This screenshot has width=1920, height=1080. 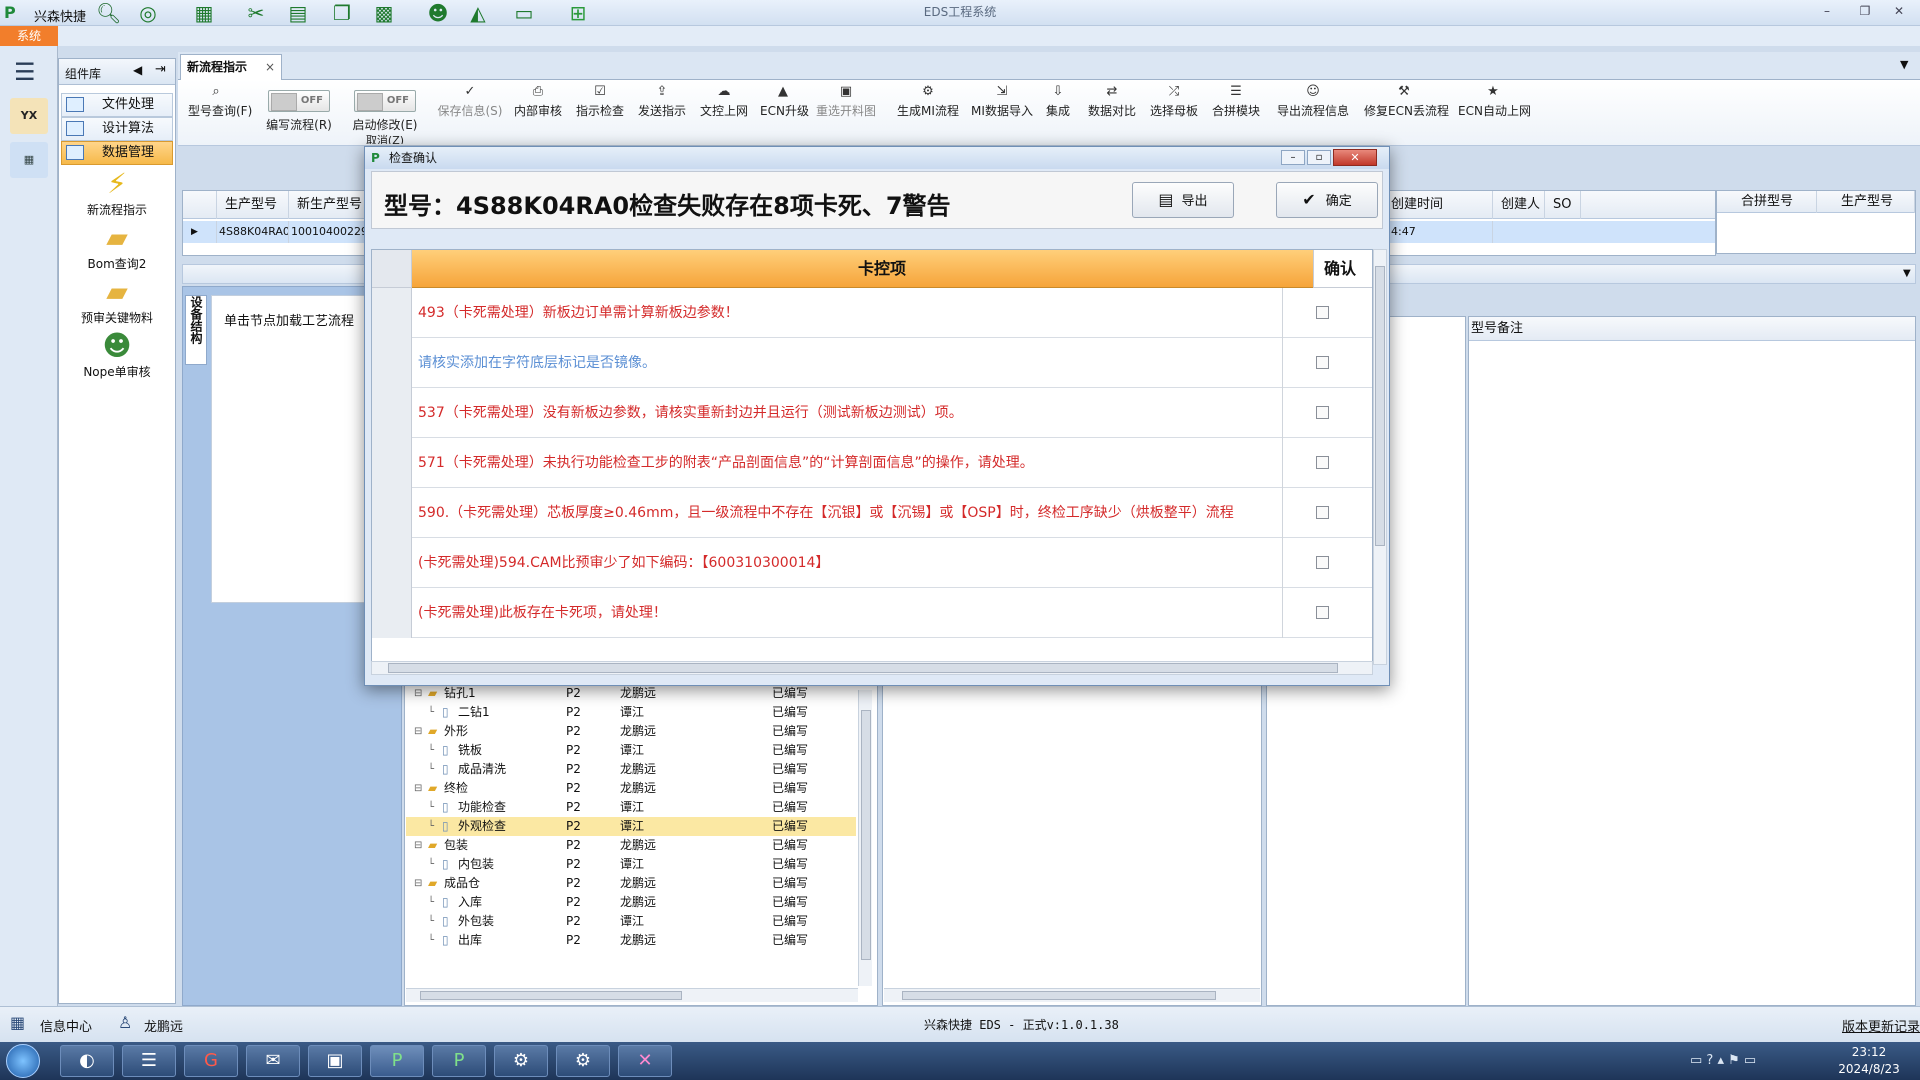 I want to click on export-button: ▤ 导出, so click(x=1183, y=200).